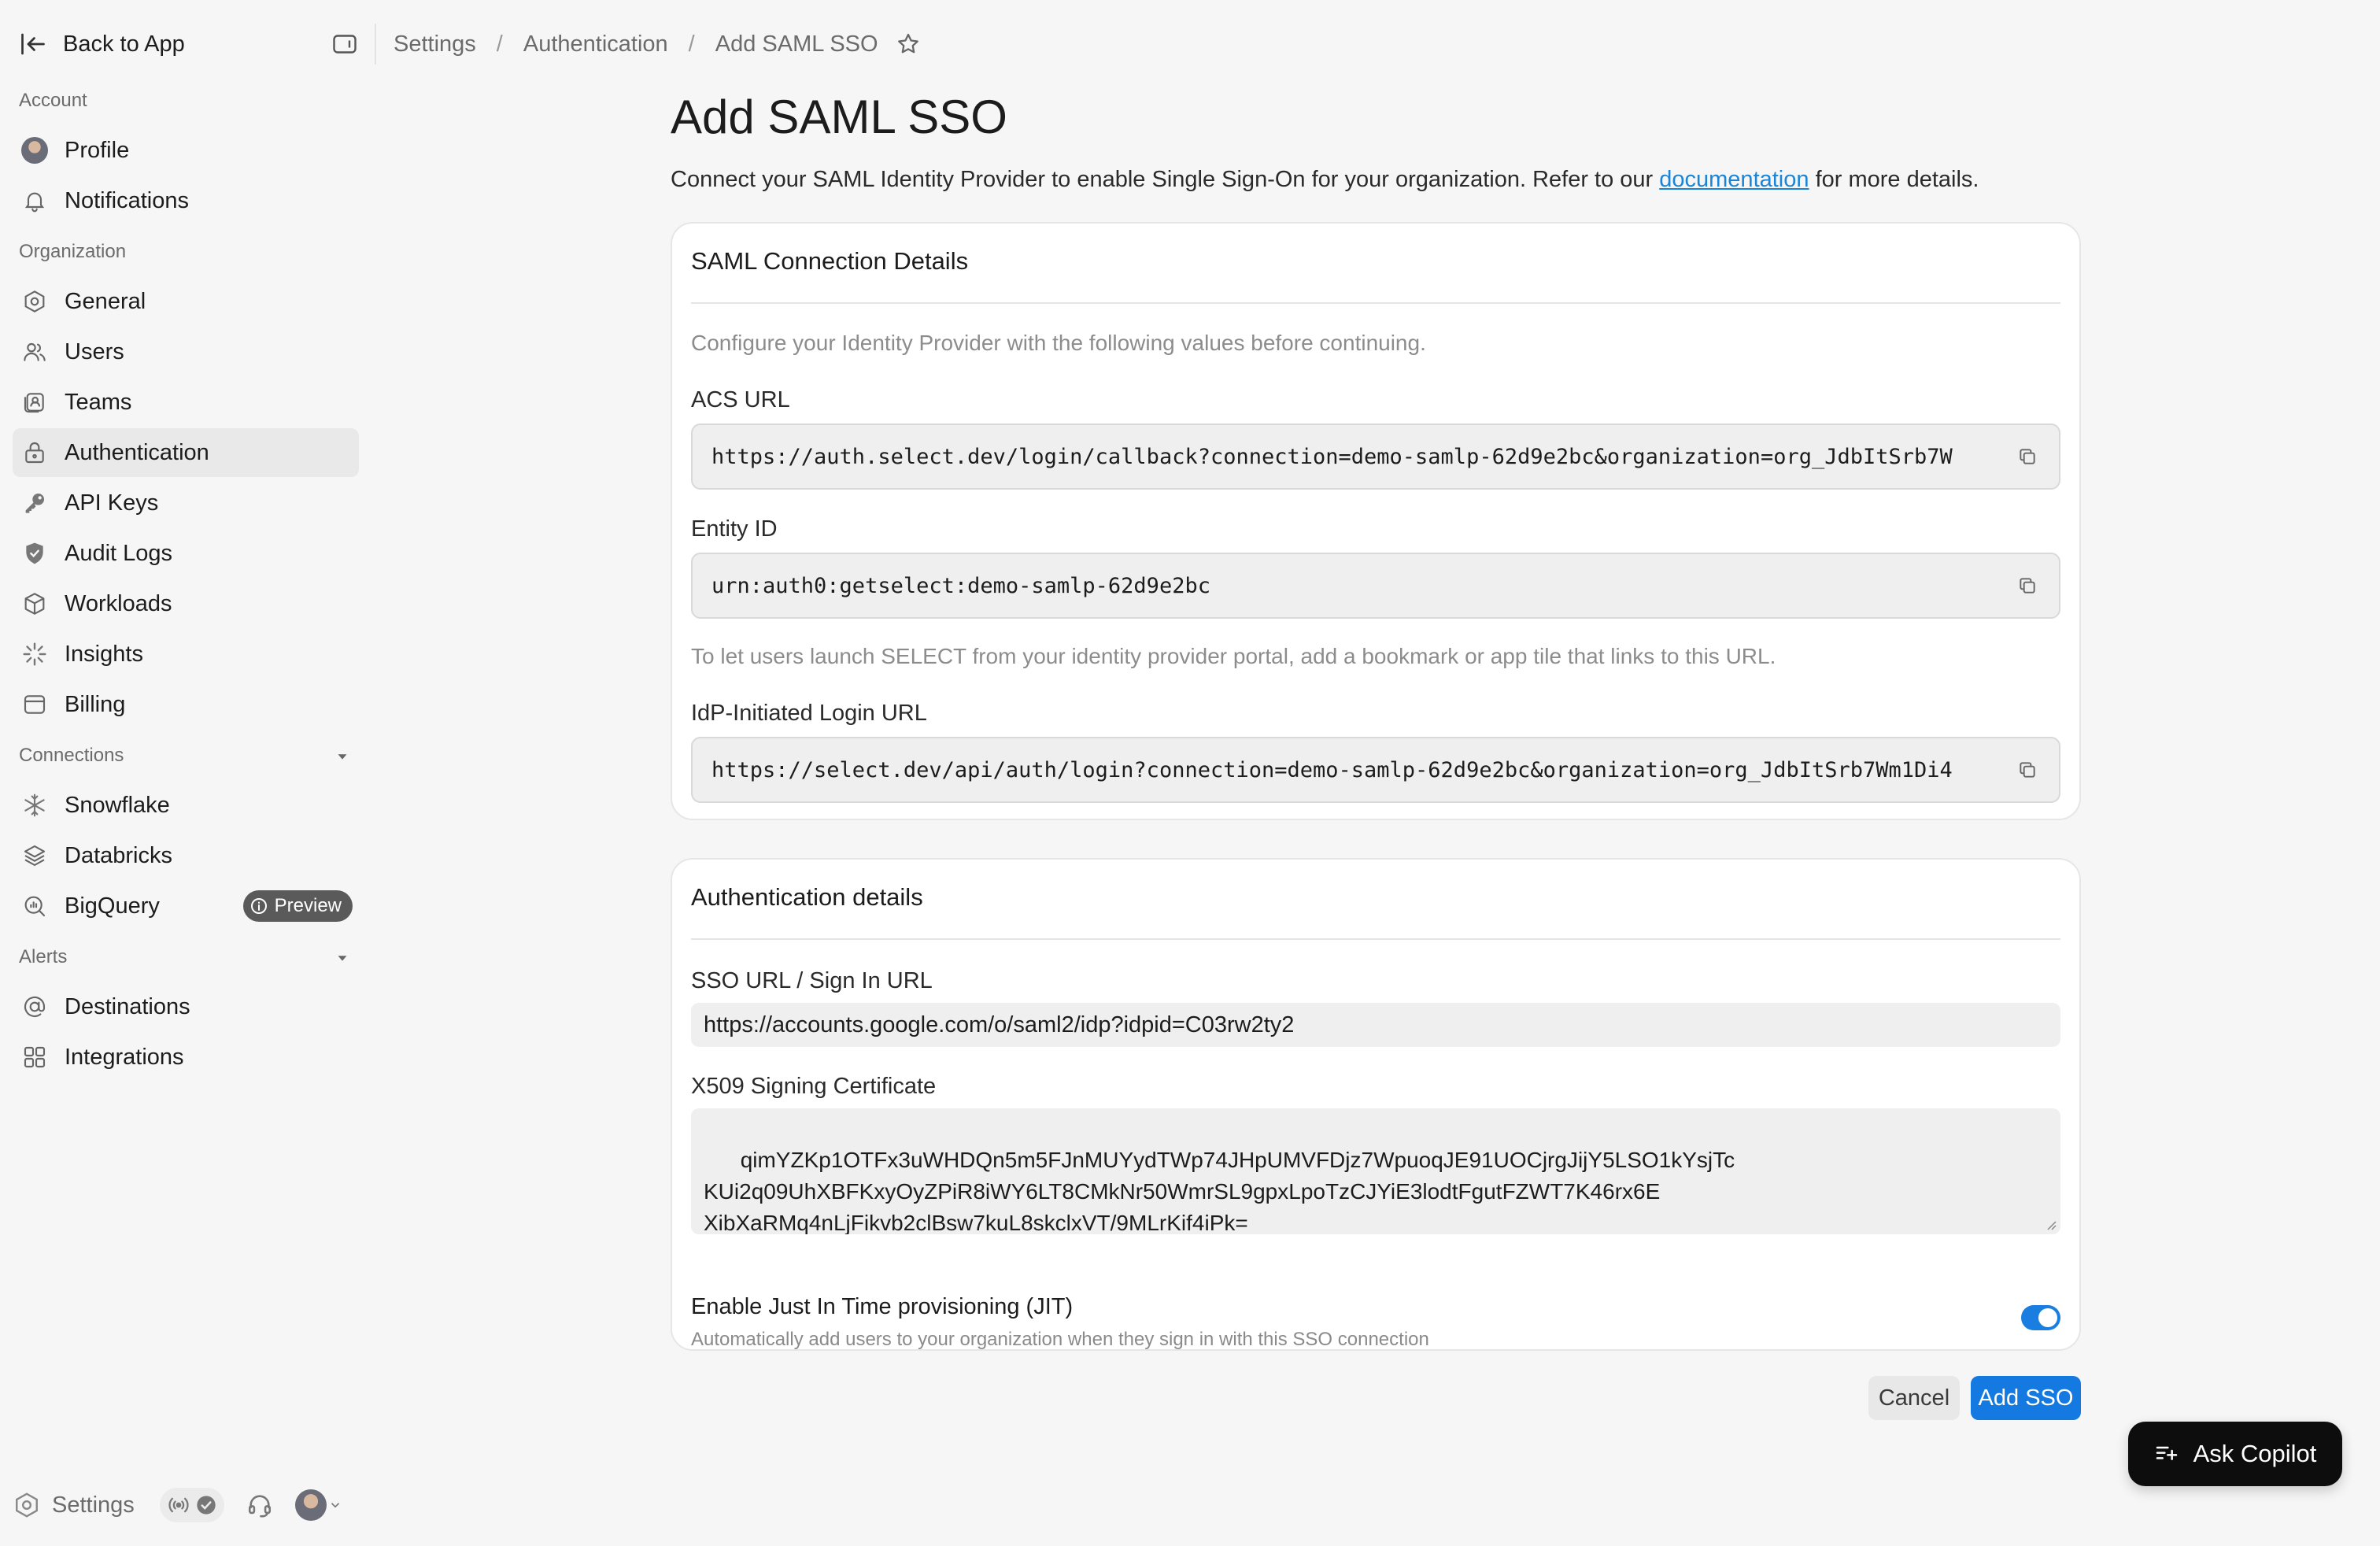 Image resolution: width=2380 pixels, height=1546 pixels. Describe the element at coordinates (186, 906) in the screenshot. I see `sidebar-item-bigquery: BigQuery Preview` at that location.